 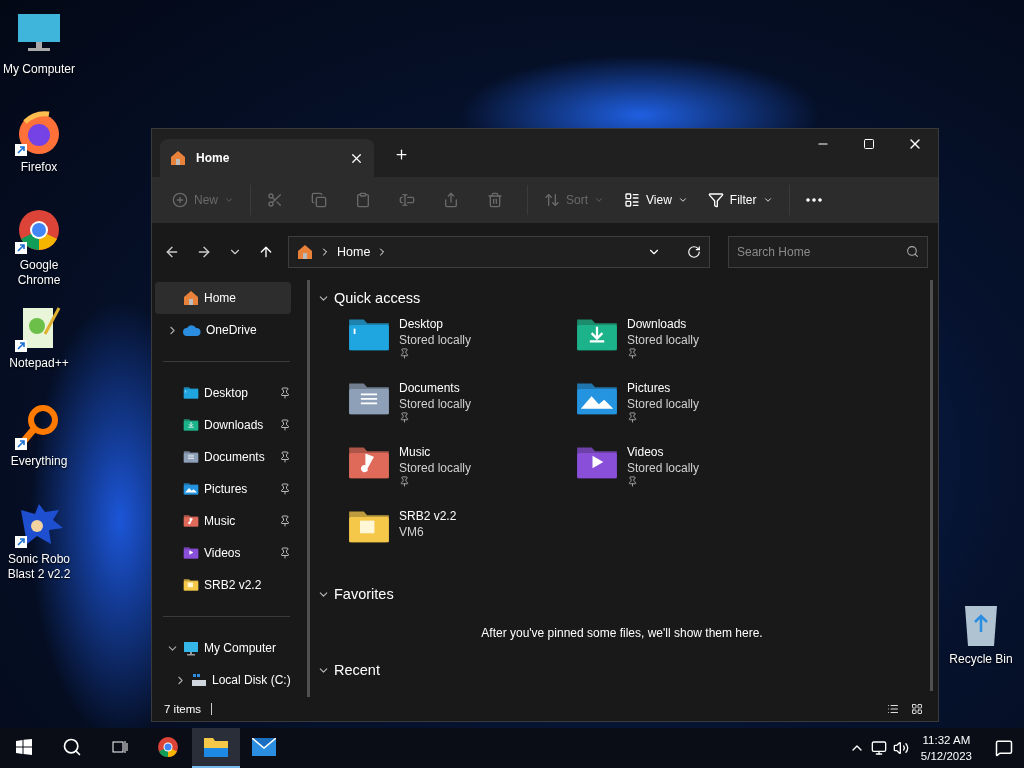 I want to click on folder-tile: Videos Stored locally, so click(x=689, y=476).